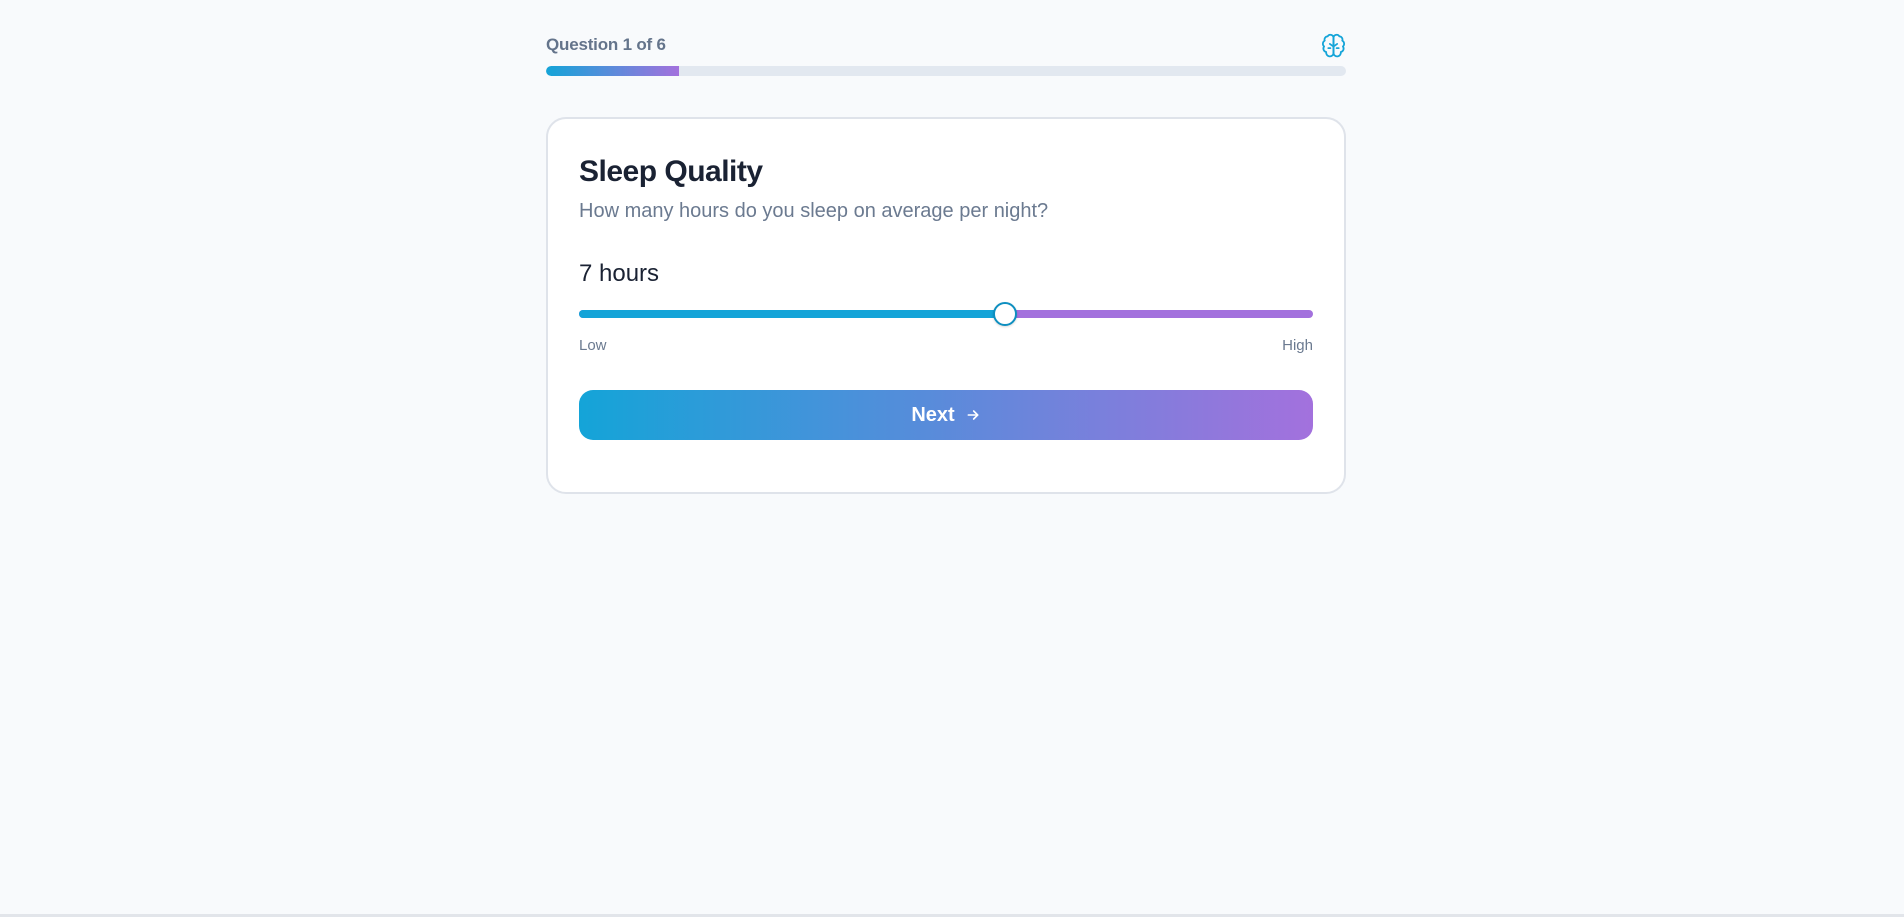 This screenshot has height=917, width=1904. Describe the element at coordinates (613, 71) in the screenshot. I see `progress-bar-fill` at that location.